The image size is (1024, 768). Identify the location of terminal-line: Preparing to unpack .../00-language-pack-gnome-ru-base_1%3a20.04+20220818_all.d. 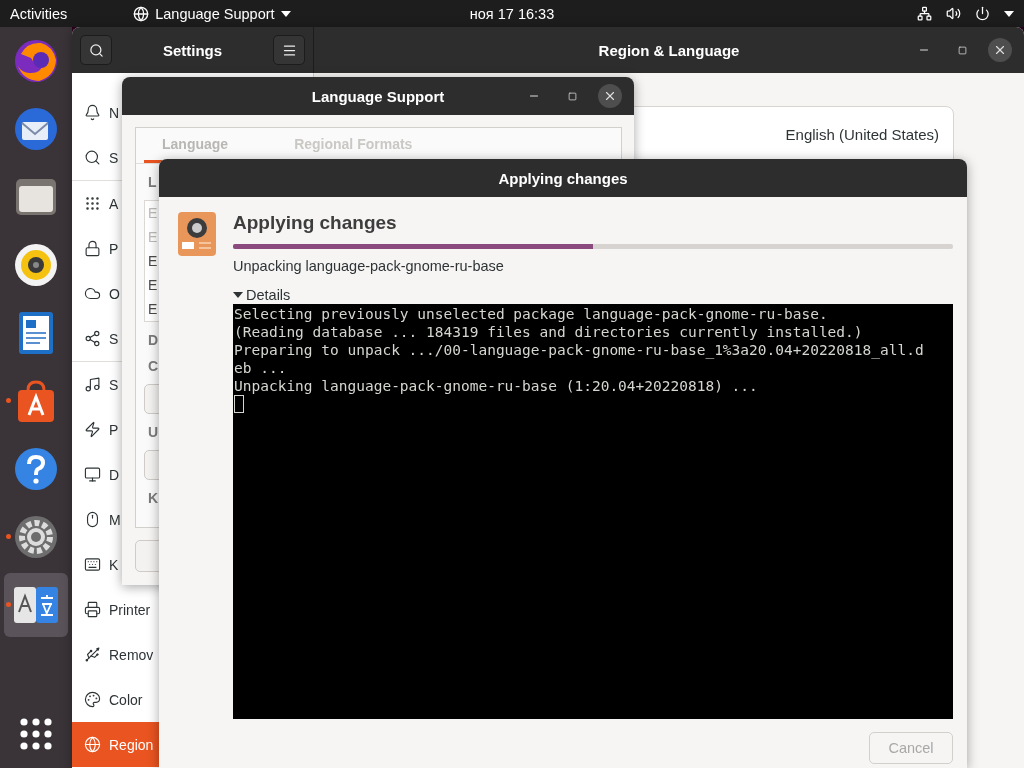
(579, 350).